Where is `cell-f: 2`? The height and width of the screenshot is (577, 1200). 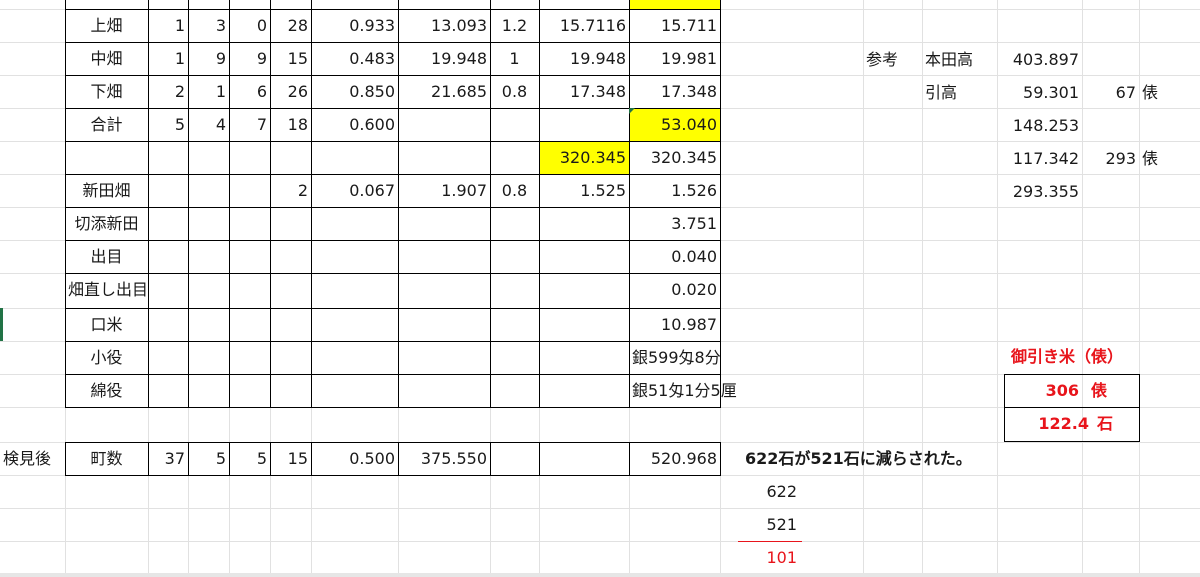 cell-f: 2 is located at coordinates (290, 190).